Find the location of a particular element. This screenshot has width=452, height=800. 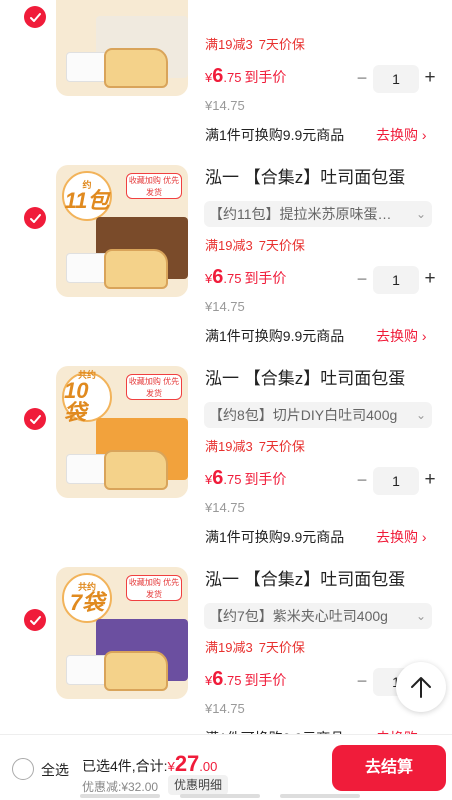

checkout-button: 去结算 is located at coordinates (389, 768).